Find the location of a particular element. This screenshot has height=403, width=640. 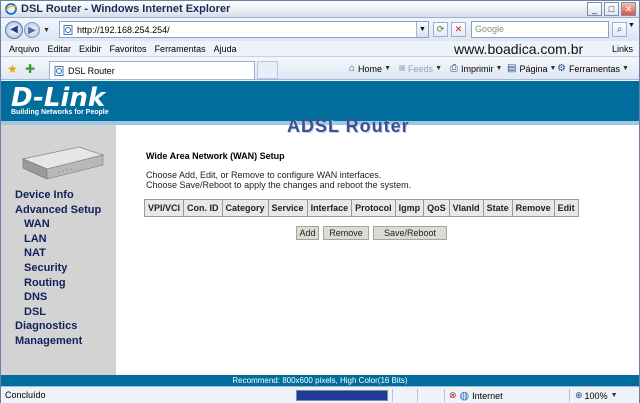

page-label: Página is located at coordinates (533, 68).